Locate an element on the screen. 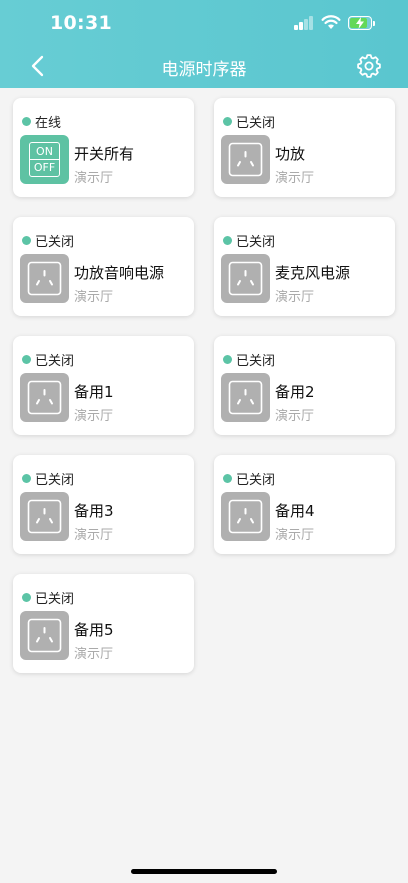  settings-gear-icon is located at coordinates (369, 66).